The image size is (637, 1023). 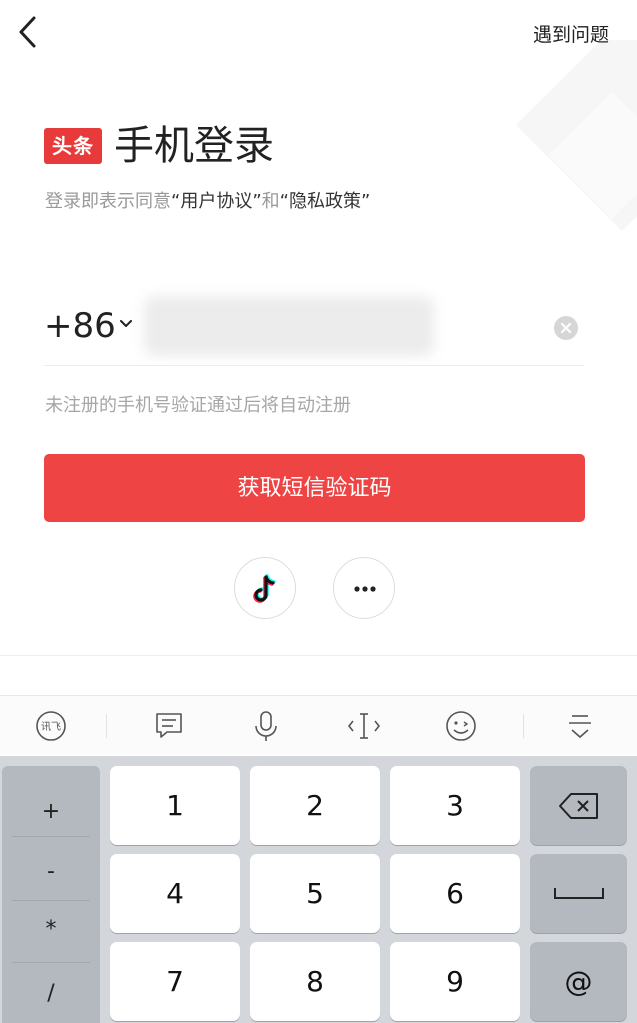 What do you see at coordinates (175, 893) in the screenshot?
I see `key-4: 4` at bounding box center [175, 893].